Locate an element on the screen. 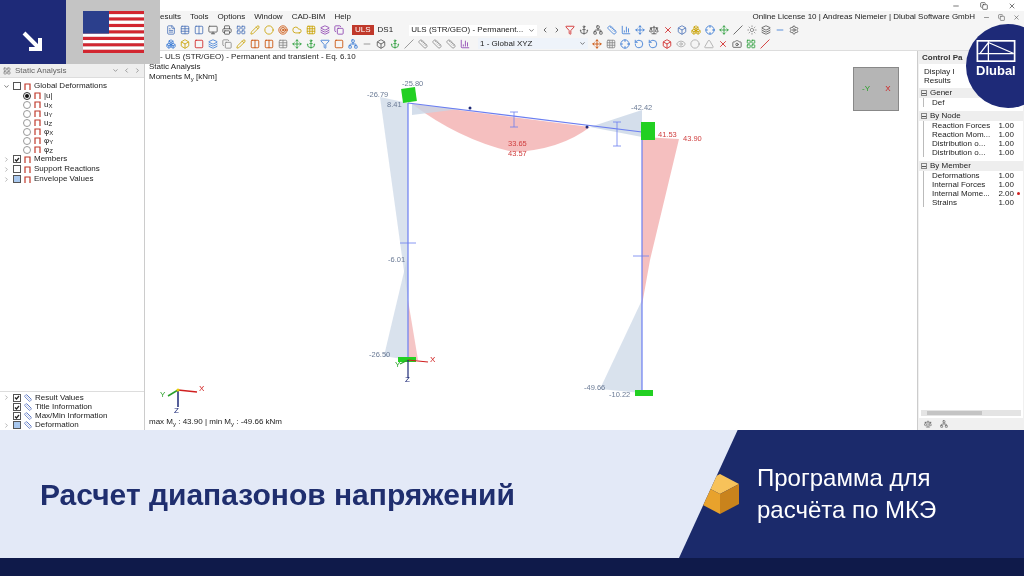  camera-icon is located at coordinates (737, 43).